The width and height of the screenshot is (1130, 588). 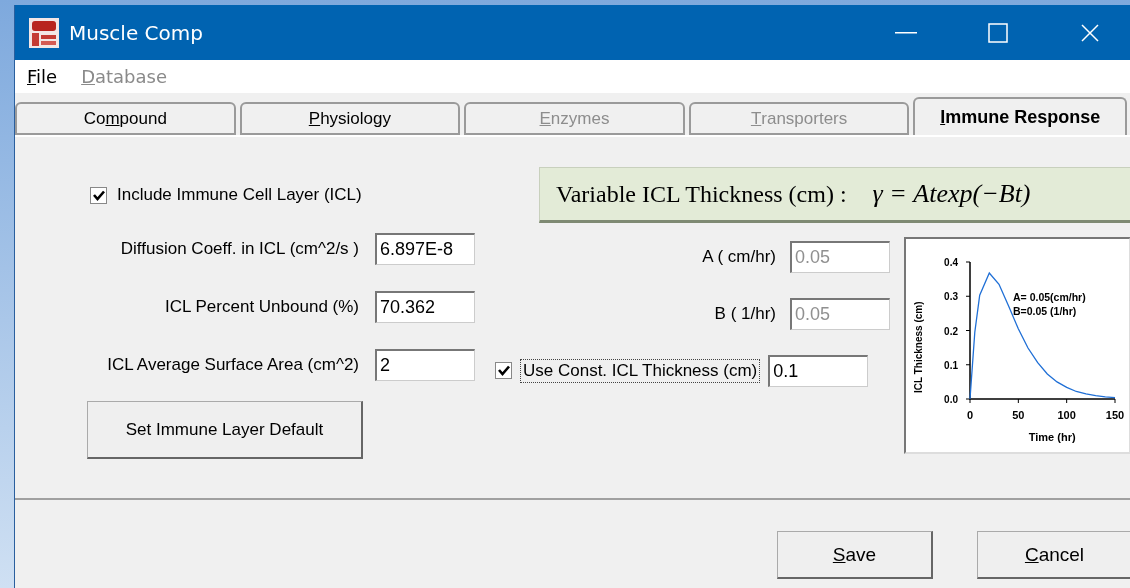 What do you see at coordinates (745, 313) in the screenshot?
I see `field-label: B ( 1/hr)` at bounding box center [745, 313].